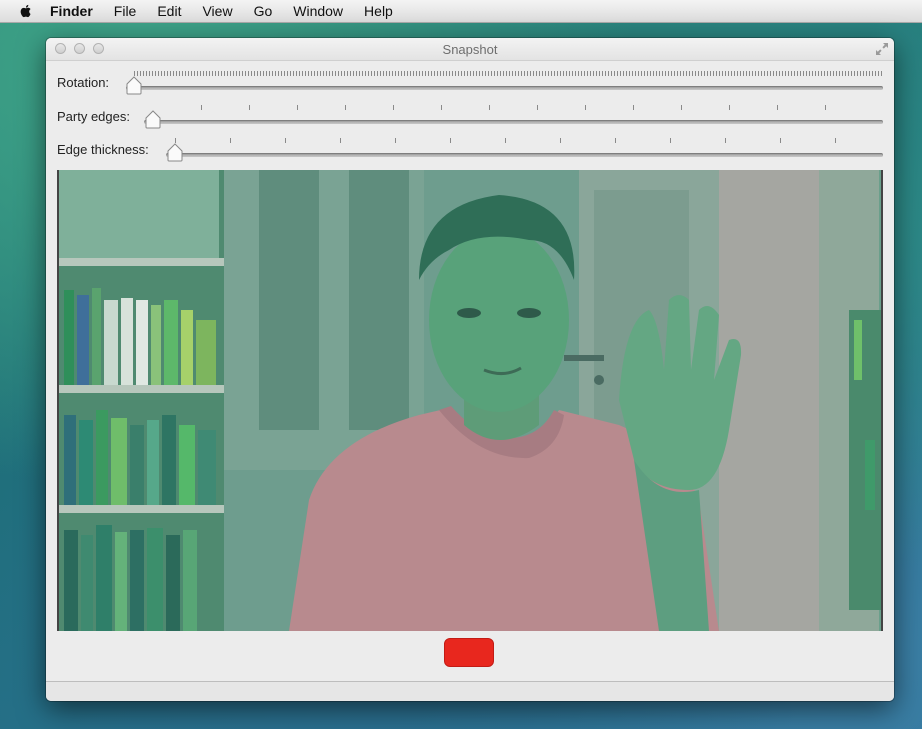 This screenshot has height=729, width=922. What do you see at coordinates (504, 88) in the screenshot?
I see `rotation-slider` at bounding box center [504, 88].